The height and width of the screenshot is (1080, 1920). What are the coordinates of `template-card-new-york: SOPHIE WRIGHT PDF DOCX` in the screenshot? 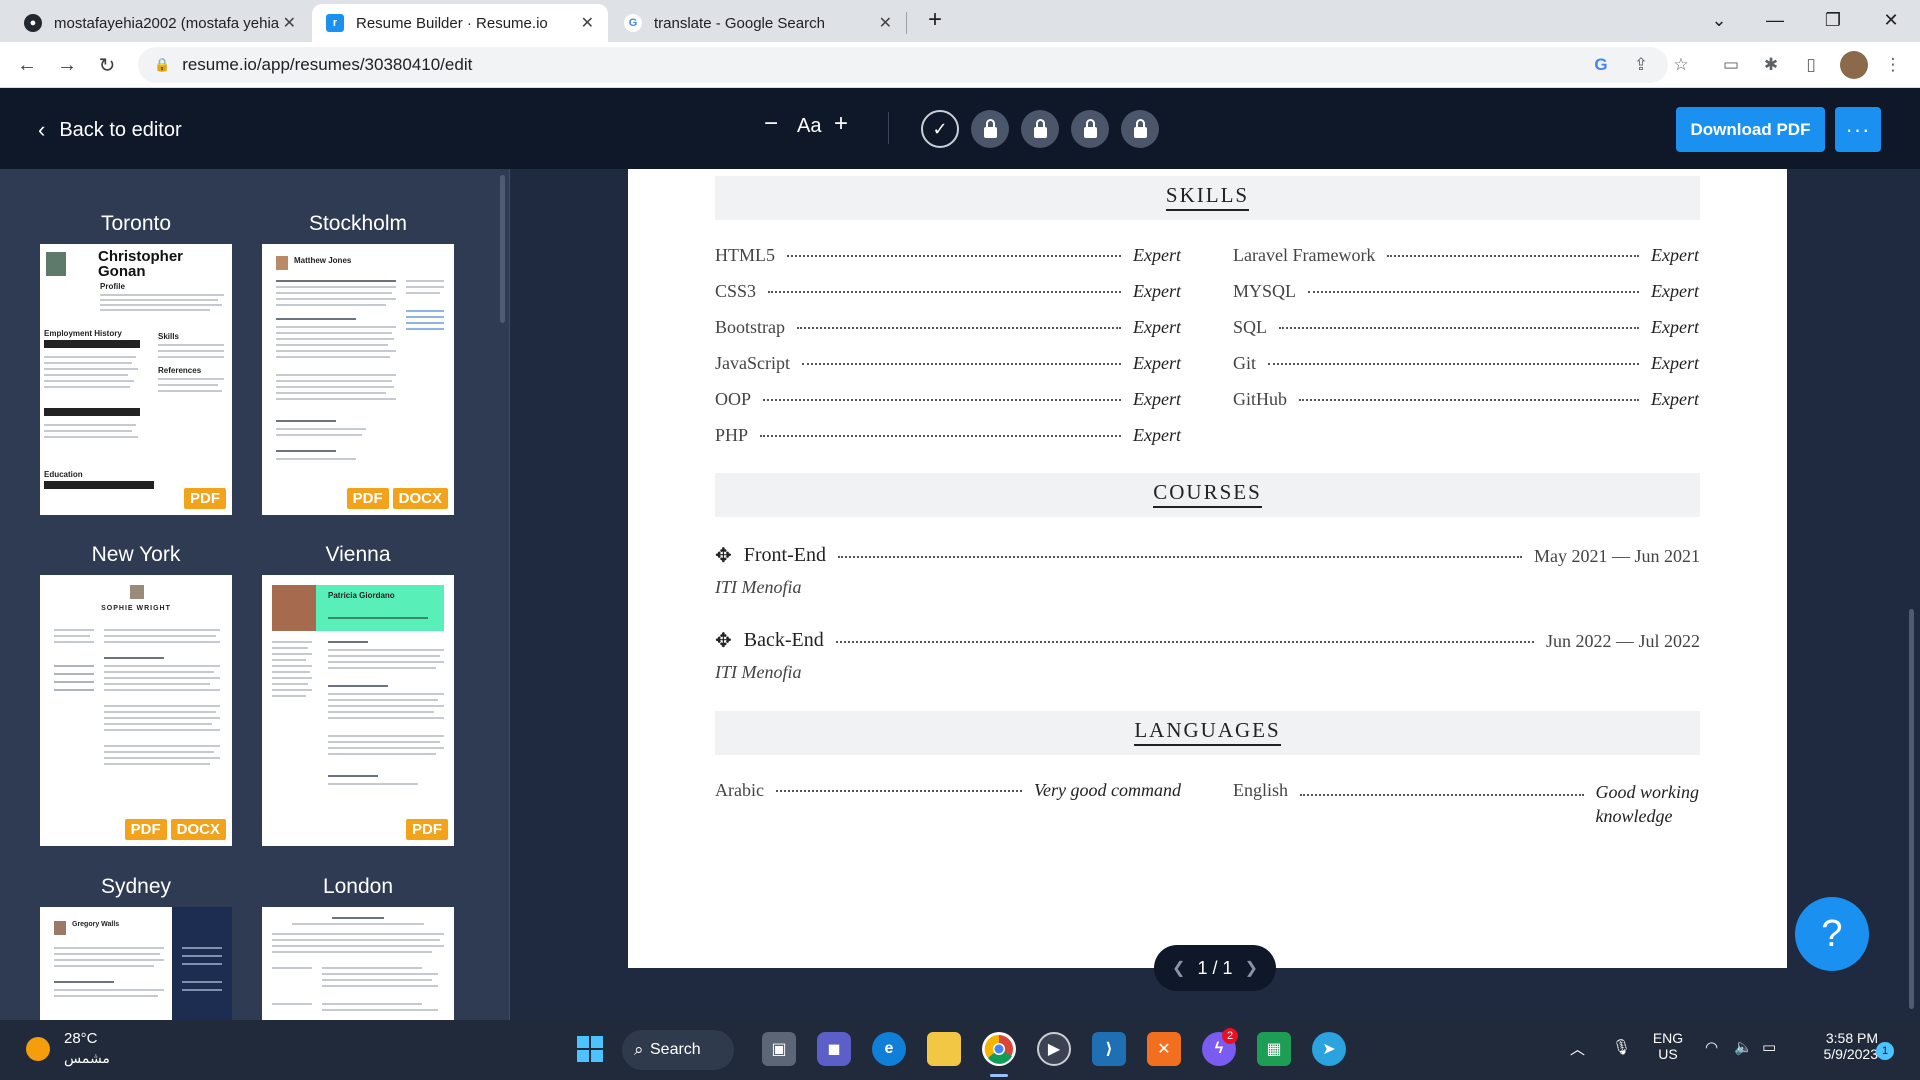 It's located at (136, 710).